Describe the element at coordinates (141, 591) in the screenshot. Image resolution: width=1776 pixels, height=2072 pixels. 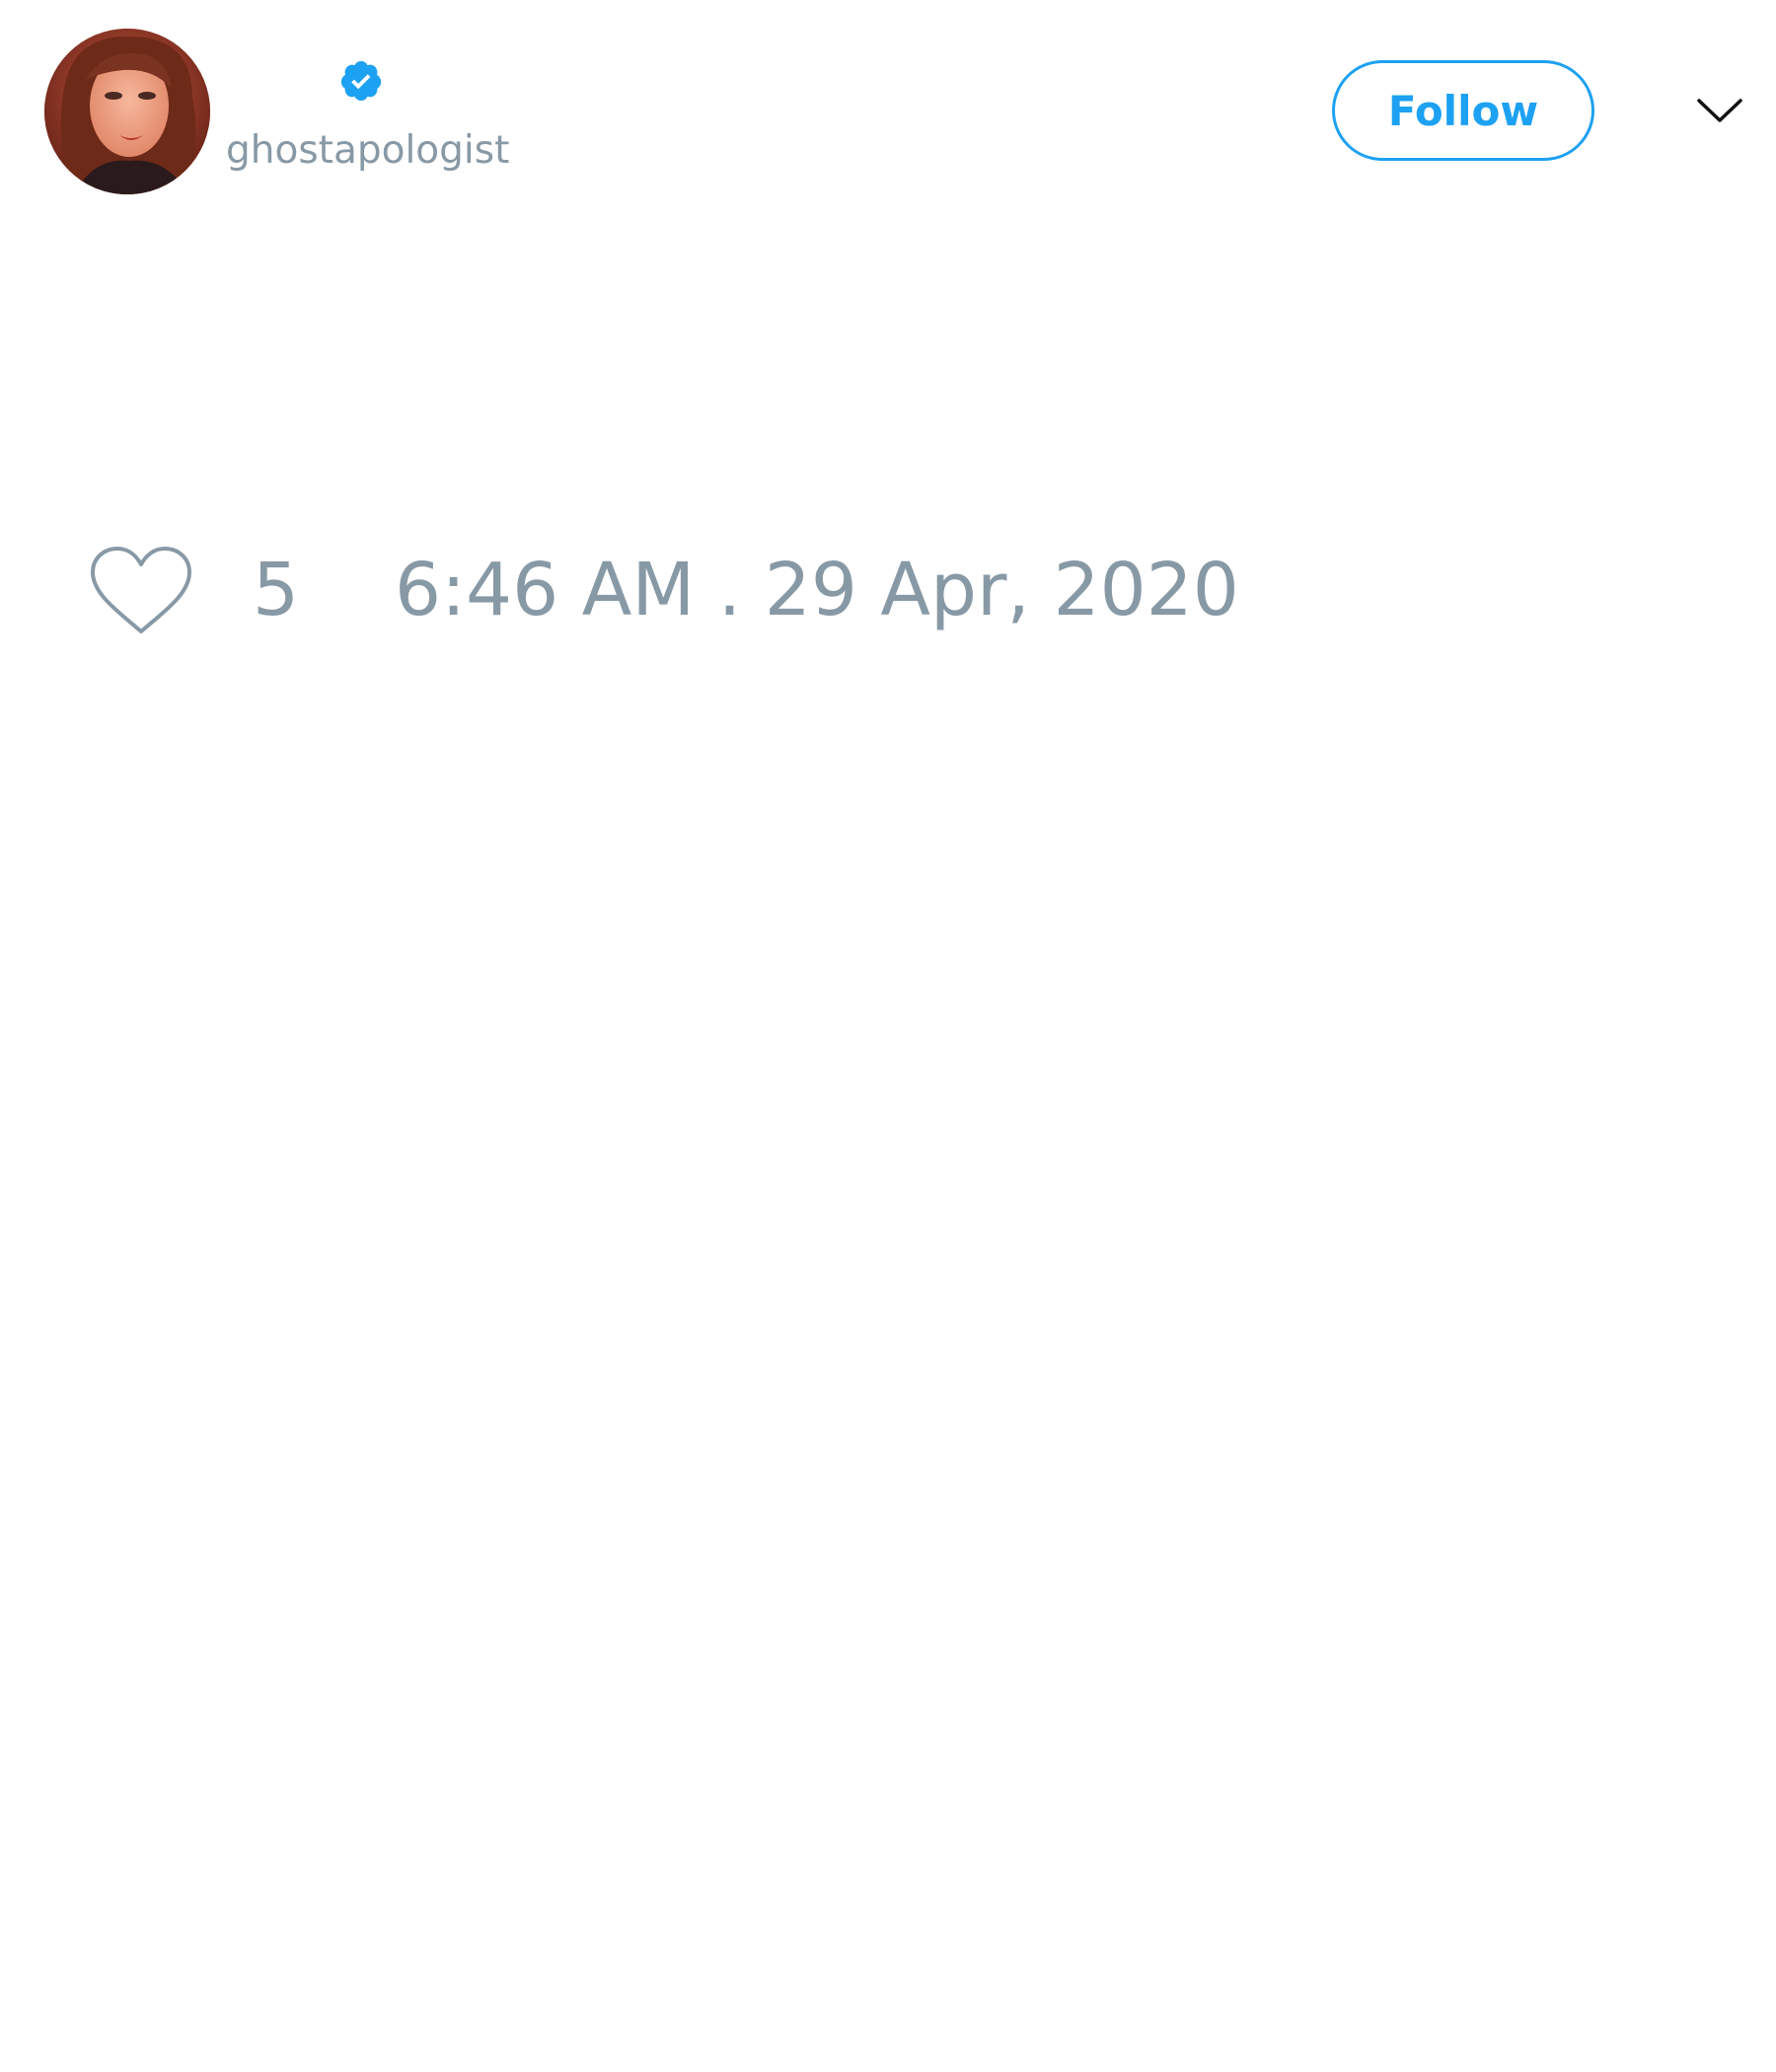
I see `heart-icon` at that location.